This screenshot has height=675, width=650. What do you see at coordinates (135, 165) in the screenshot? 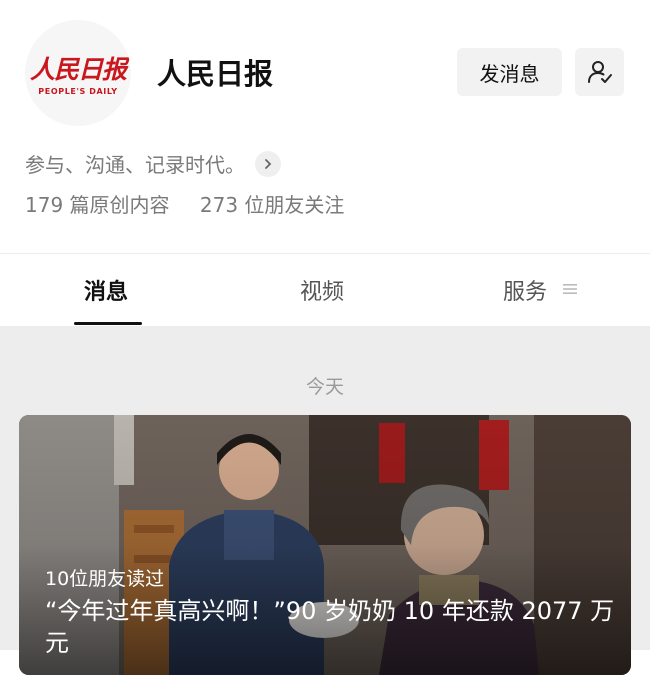
I see `account-description: 参与、沟通、记录时代。` at bounding box center [135, 165].